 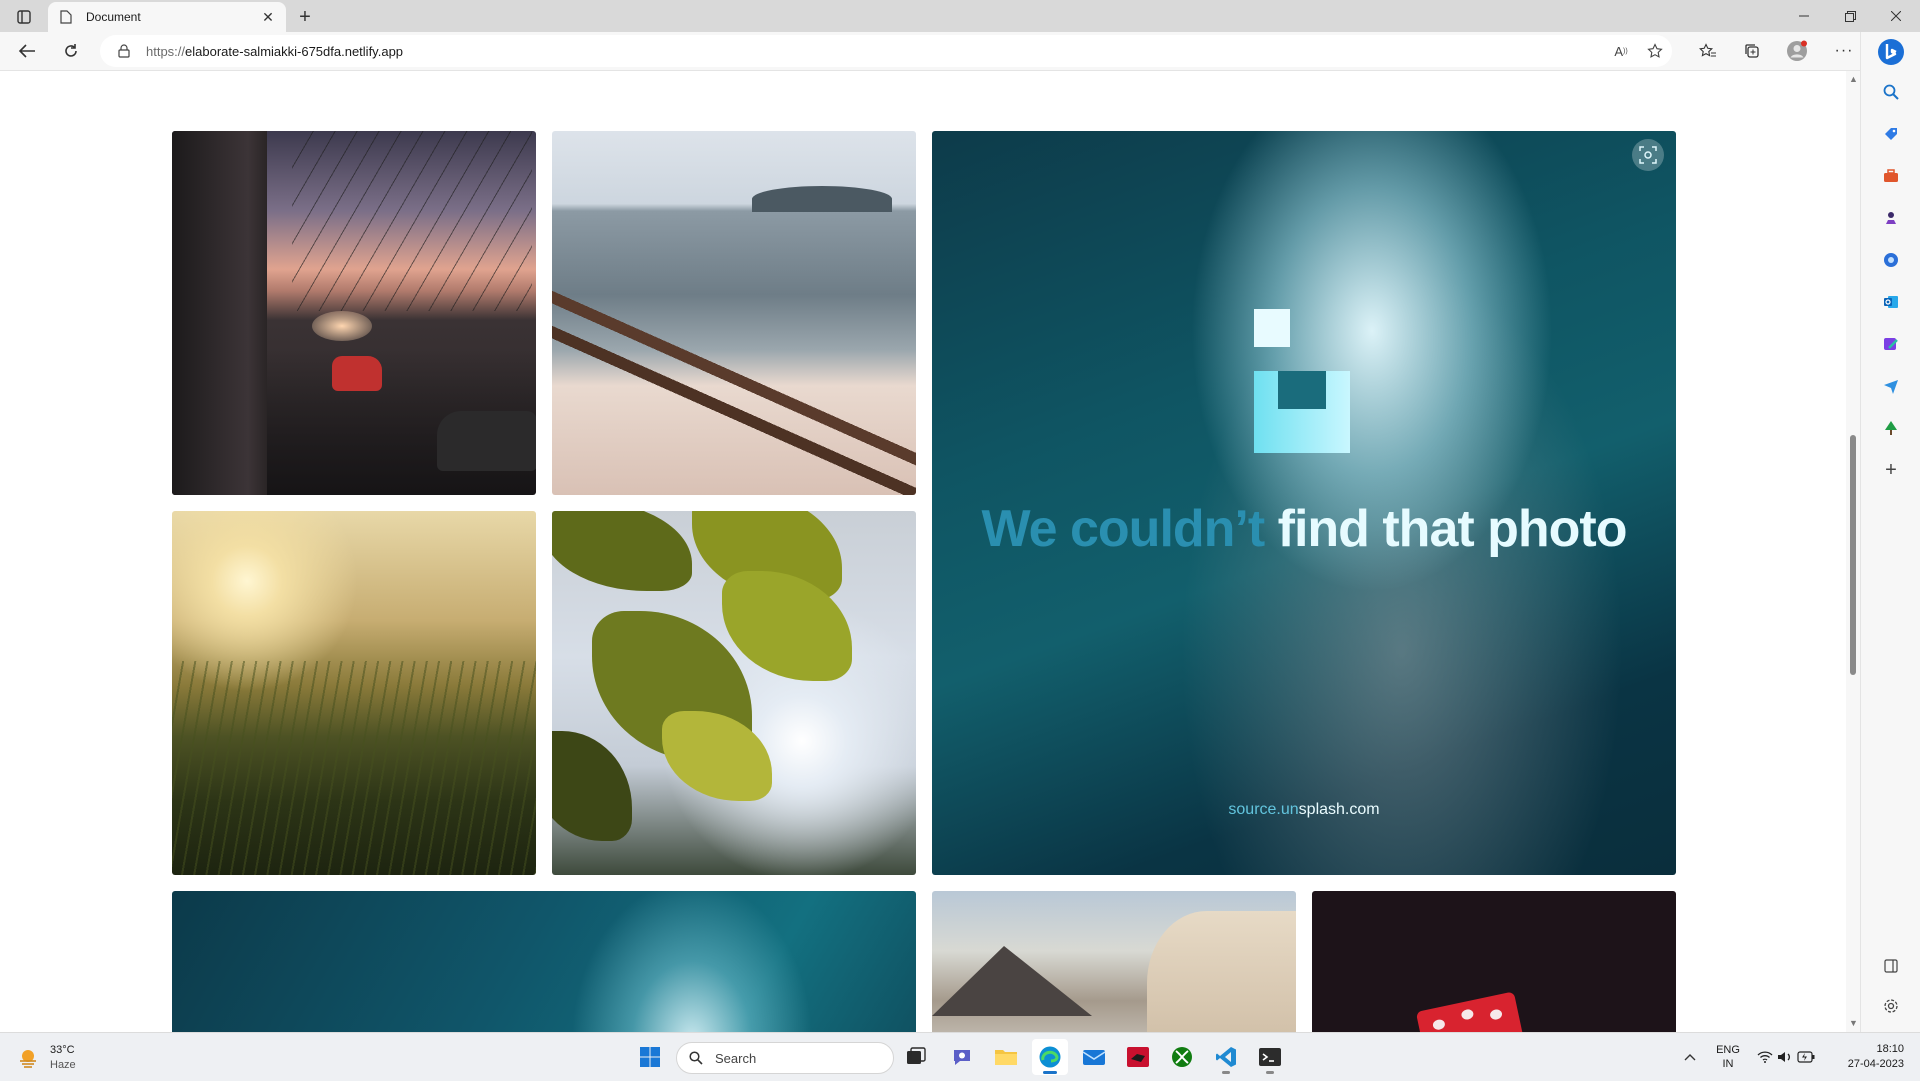 I want to click on collections-button, so click(x=1752, y=51).